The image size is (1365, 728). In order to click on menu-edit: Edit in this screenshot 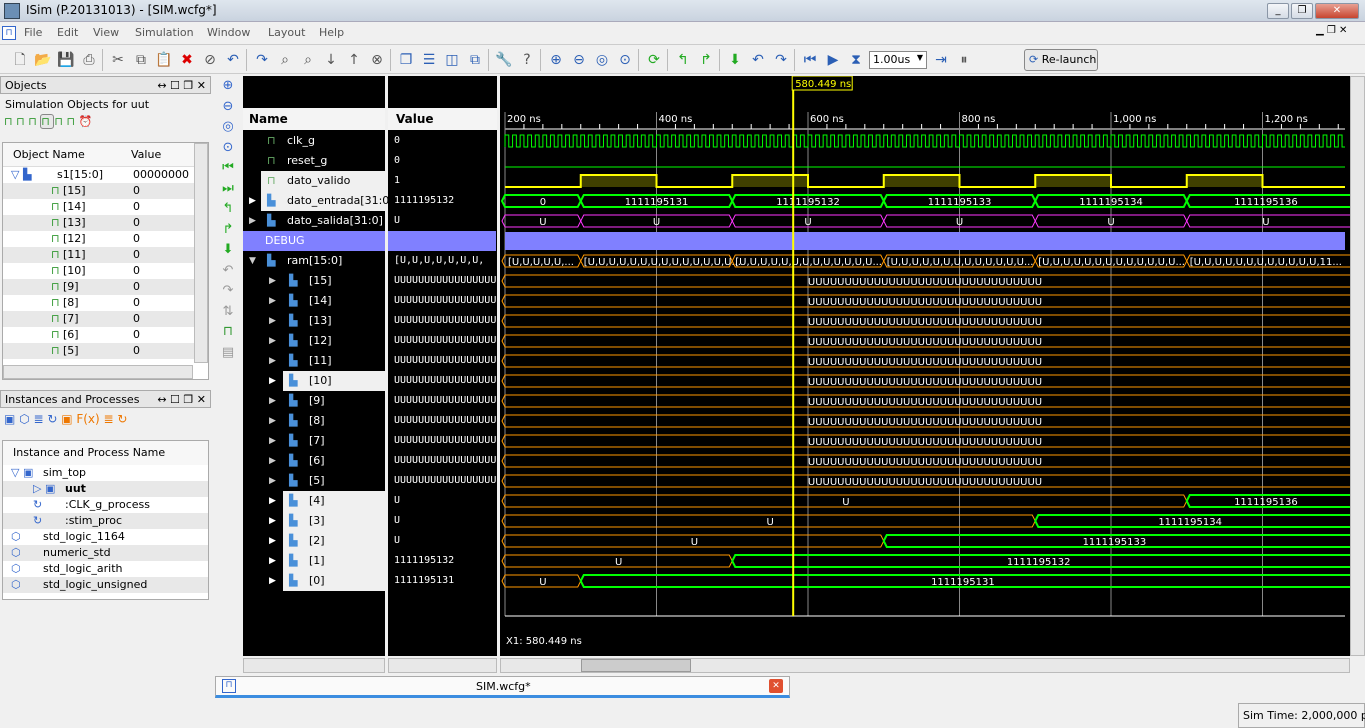, I will do `click(67, 32)`.